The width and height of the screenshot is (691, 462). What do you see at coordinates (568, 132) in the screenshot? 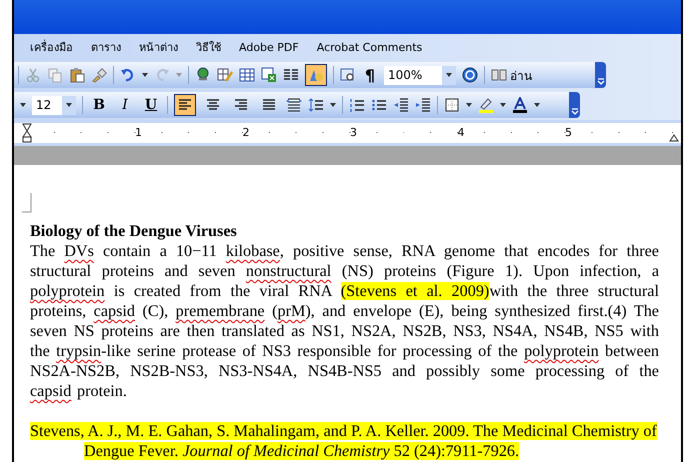
I see `ruler-number: 5` at bounding box center [568, 132].